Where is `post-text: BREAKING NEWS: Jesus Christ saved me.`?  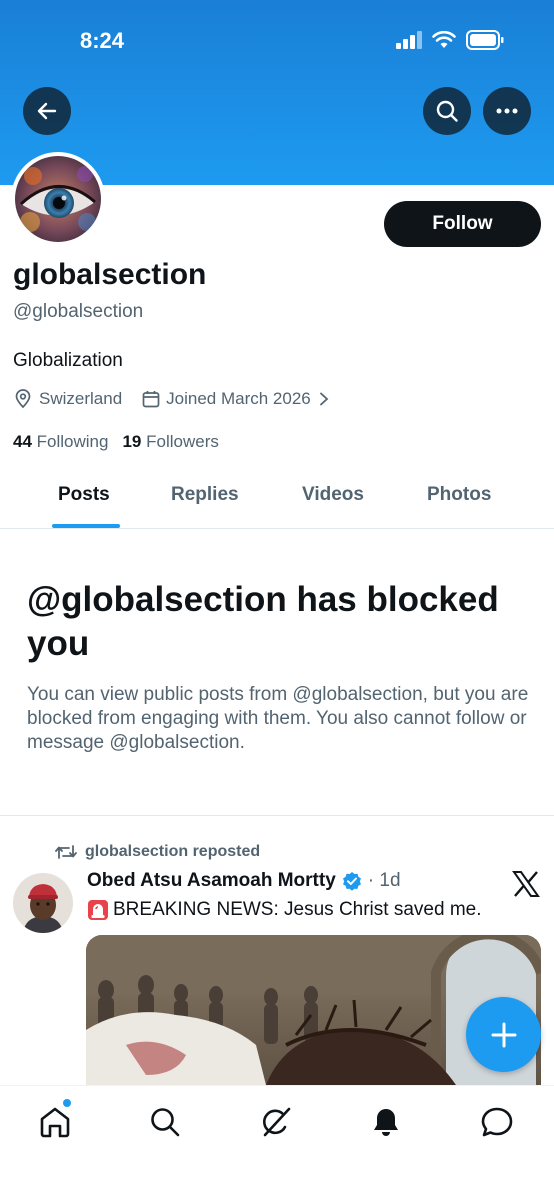 post-text: BREAKING NEWS: Jesus Christ saved me. is located at coordinates (284, 910).